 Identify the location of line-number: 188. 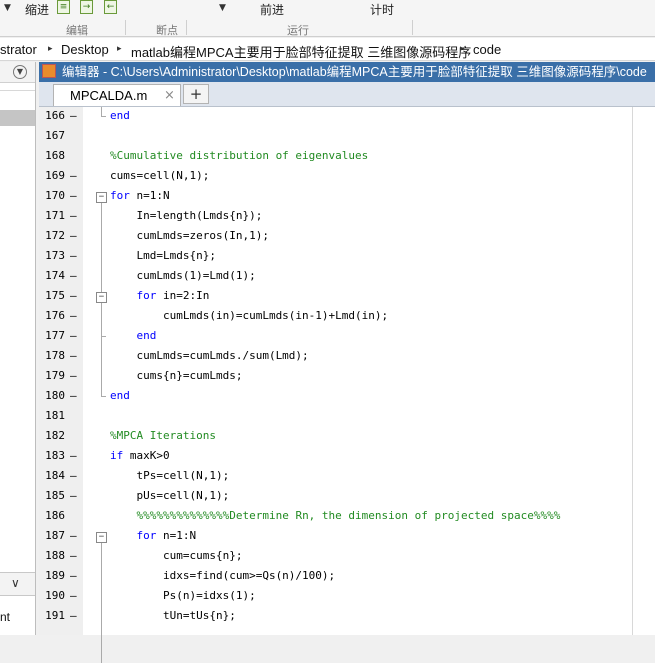
(55, 555).